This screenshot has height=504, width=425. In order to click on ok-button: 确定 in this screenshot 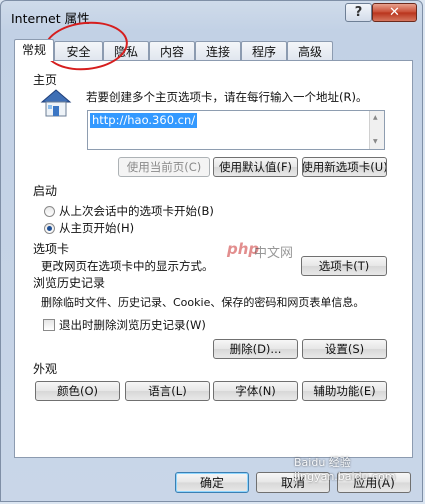, I will do `click(212, 482)`.